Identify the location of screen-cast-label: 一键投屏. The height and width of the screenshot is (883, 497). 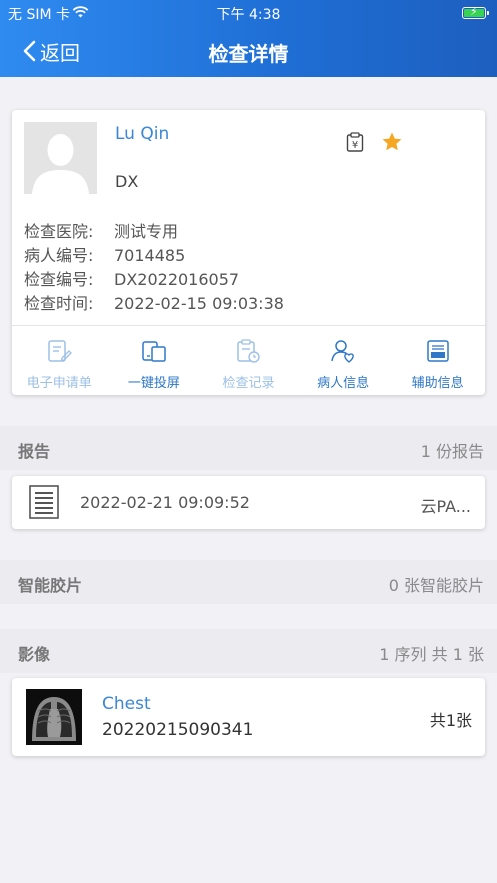
(153, 383).